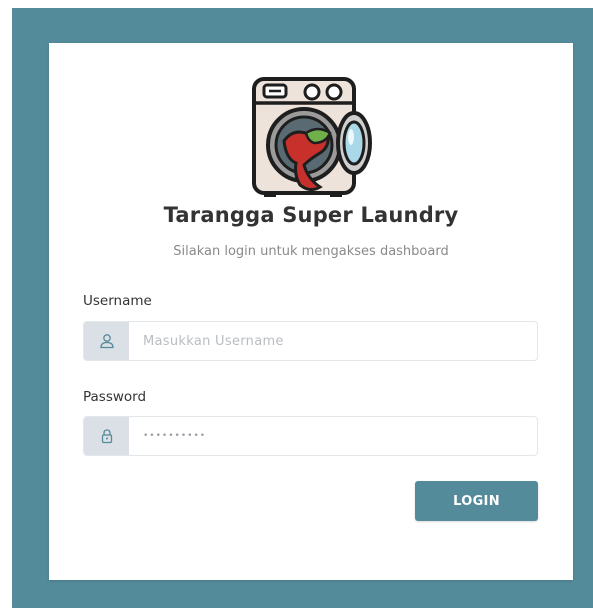 This screenshot has height=608, width=593. Describe the element at coordinates (476, 501) in the screenshot. I see `login-button: LOGIN` at that location.